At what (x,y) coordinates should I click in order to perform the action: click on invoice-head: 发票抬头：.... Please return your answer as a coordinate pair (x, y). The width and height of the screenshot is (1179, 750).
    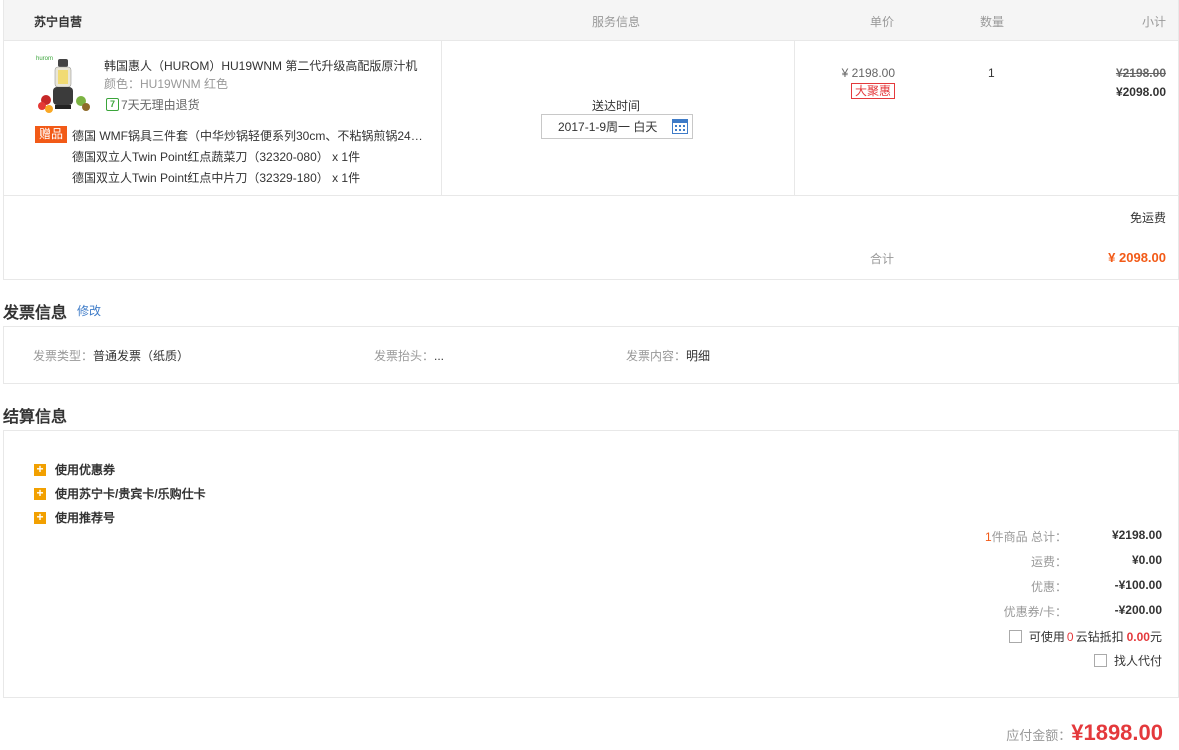
    Looking at the image, I should click on (409, 355).